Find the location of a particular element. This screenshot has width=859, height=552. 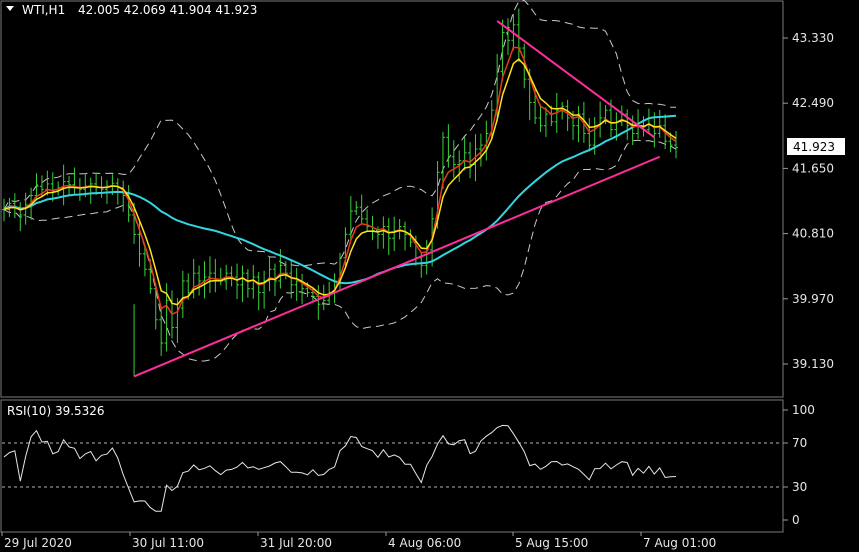

rsi-tick-label: 30 is located at coordinates (799, 487).